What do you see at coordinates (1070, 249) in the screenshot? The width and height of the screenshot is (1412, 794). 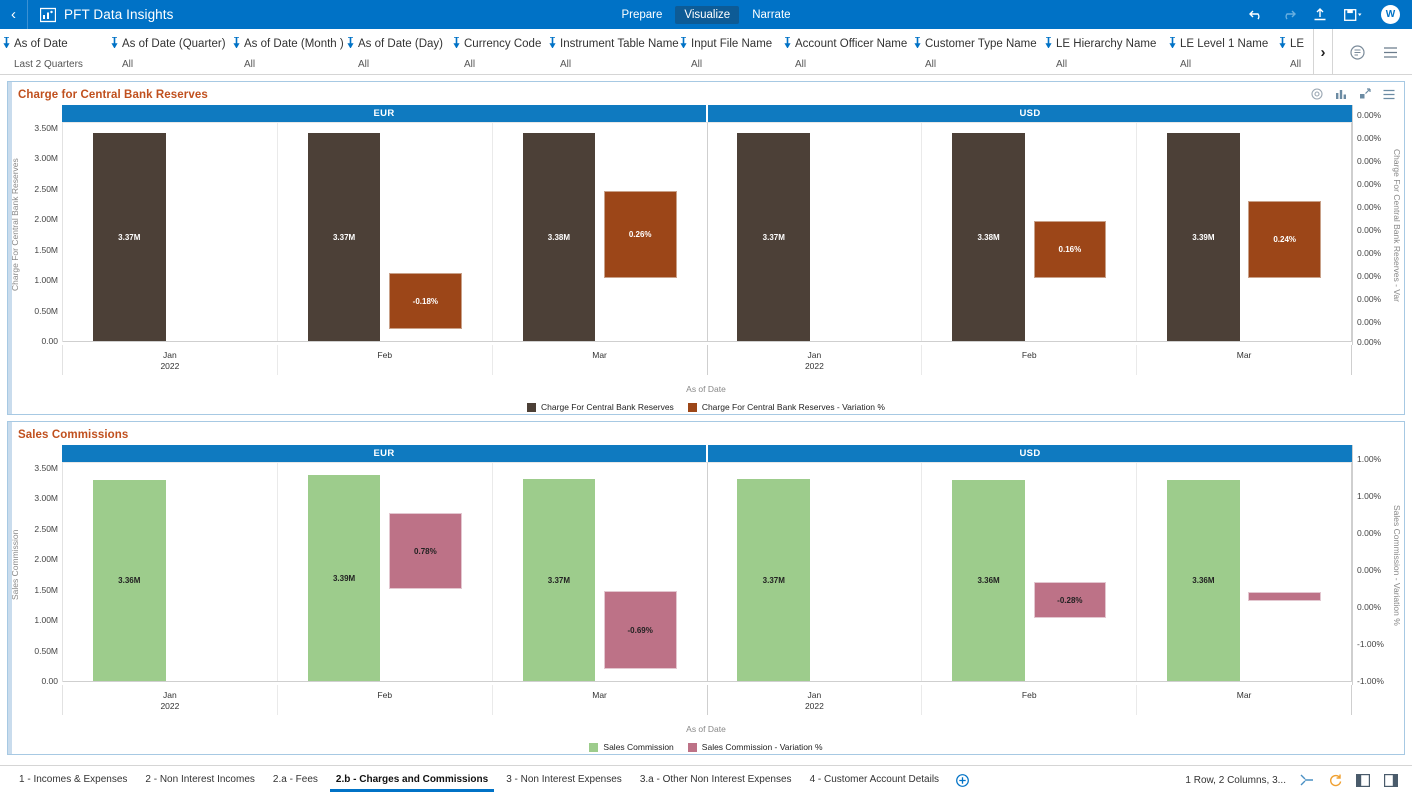 I see `bar-variation: 0.16%` at bounding box center [1070, 249].